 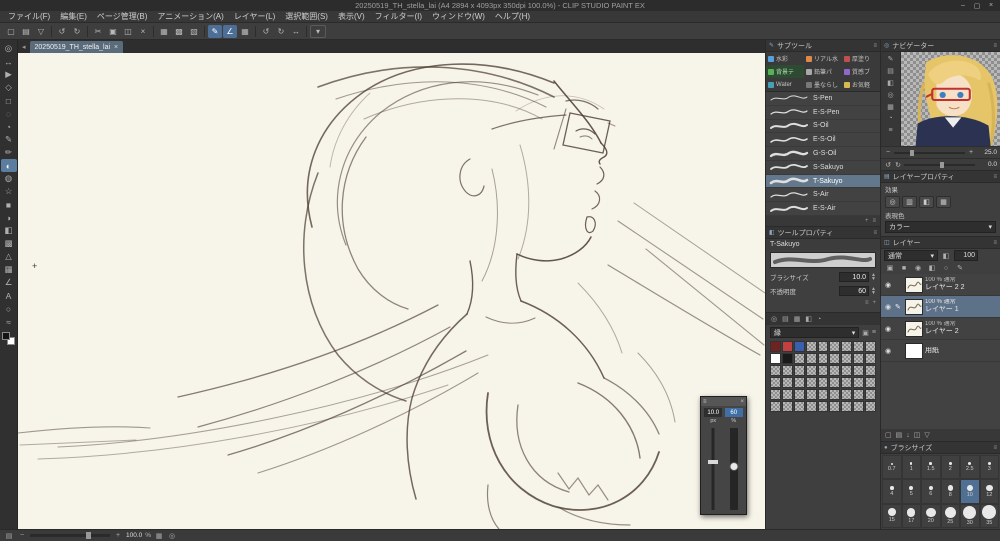 I want to click on menu-window: ウィンドウ(W), so click(x=458, y=16).